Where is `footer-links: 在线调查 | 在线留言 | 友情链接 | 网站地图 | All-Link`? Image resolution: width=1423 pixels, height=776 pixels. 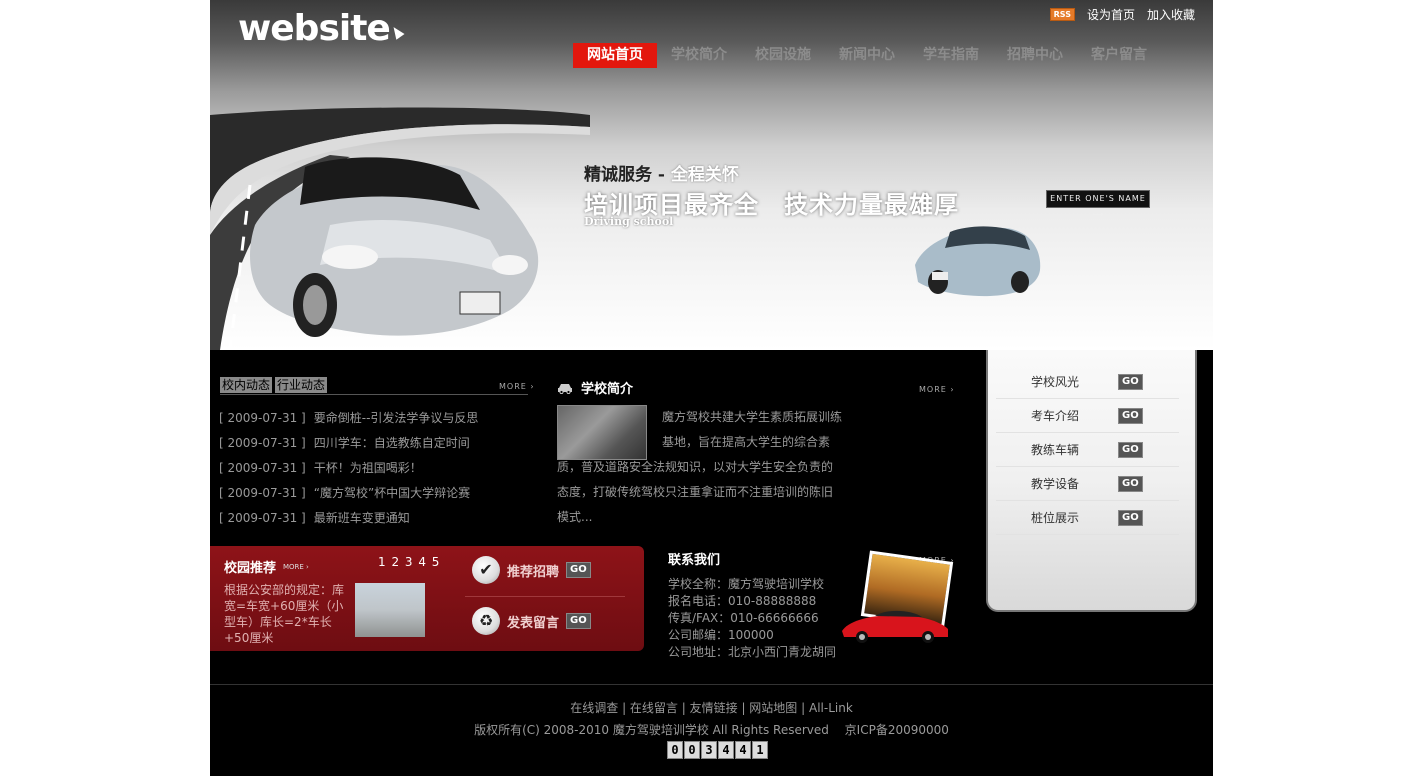 footer-links: 在线调查 | 在线留言 | 友情链接 | 网站地图 | All-Link is located at coordinates (711, 708).